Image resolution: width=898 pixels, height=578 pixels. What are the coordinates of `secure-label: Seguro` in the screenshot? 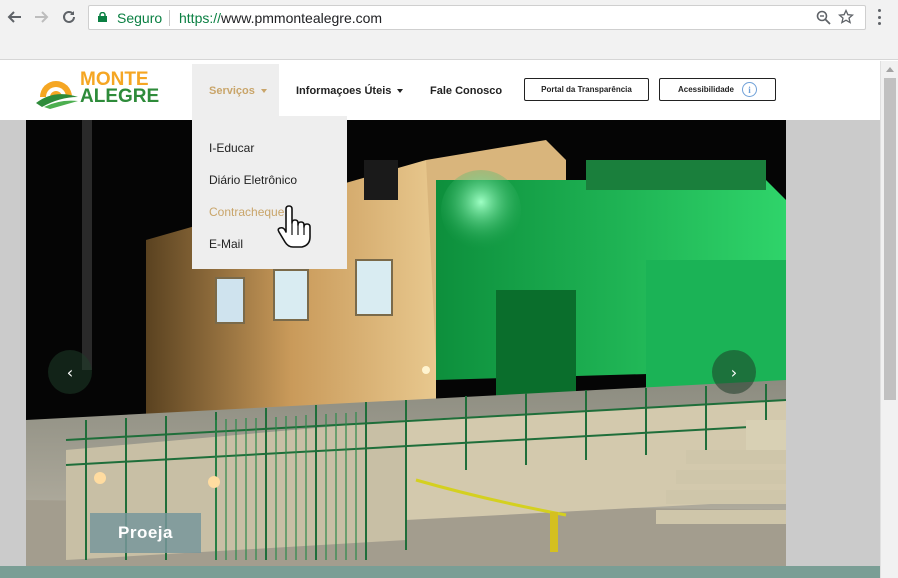 It's located at (140, 18).